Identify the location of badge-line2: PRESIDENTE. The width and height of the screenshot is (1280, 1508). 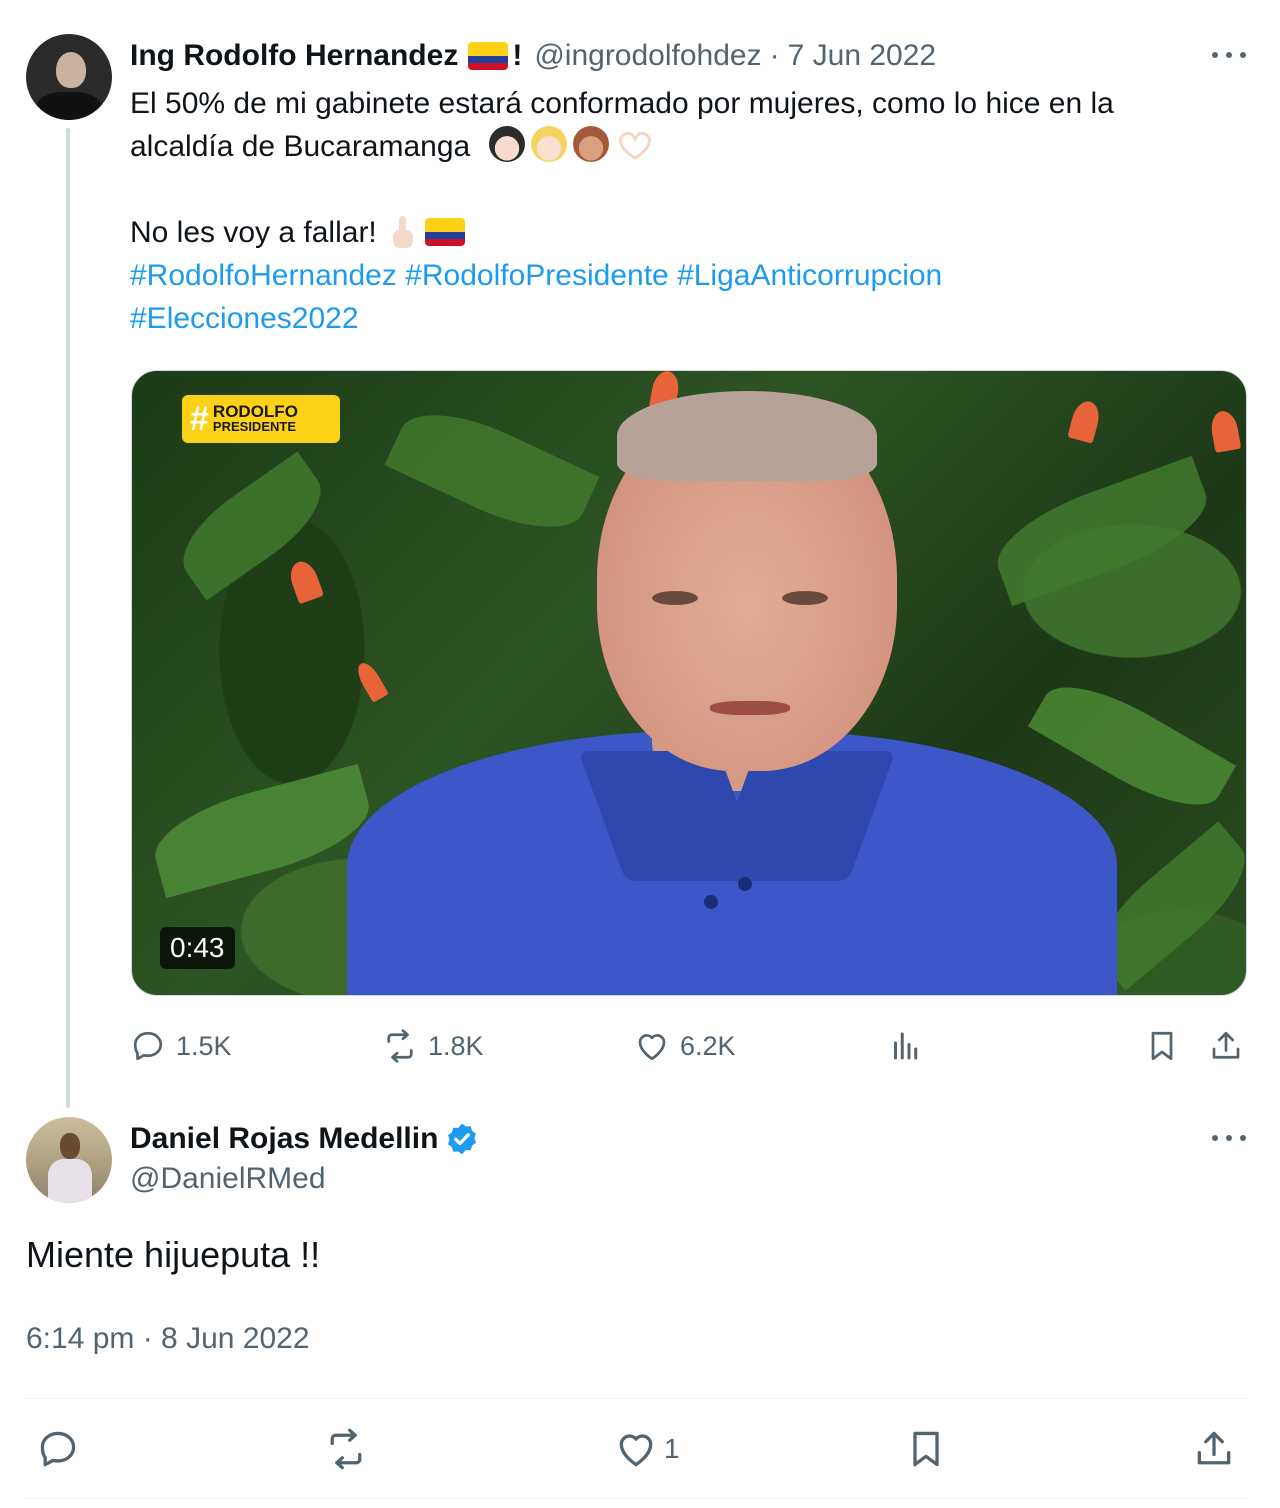
(254, 426).